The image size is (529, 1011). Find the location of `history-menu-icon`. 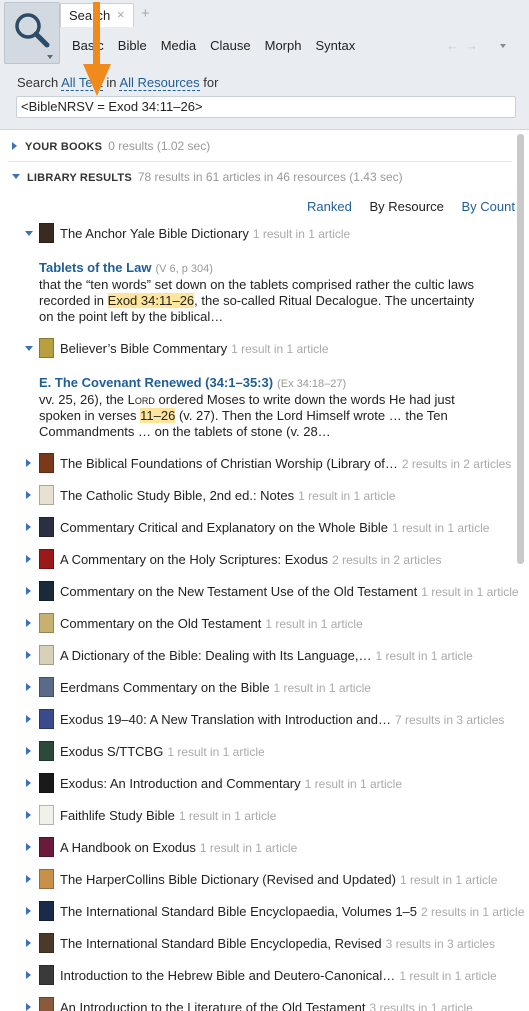

history-menu-icon is located at coordinates (503, 46).